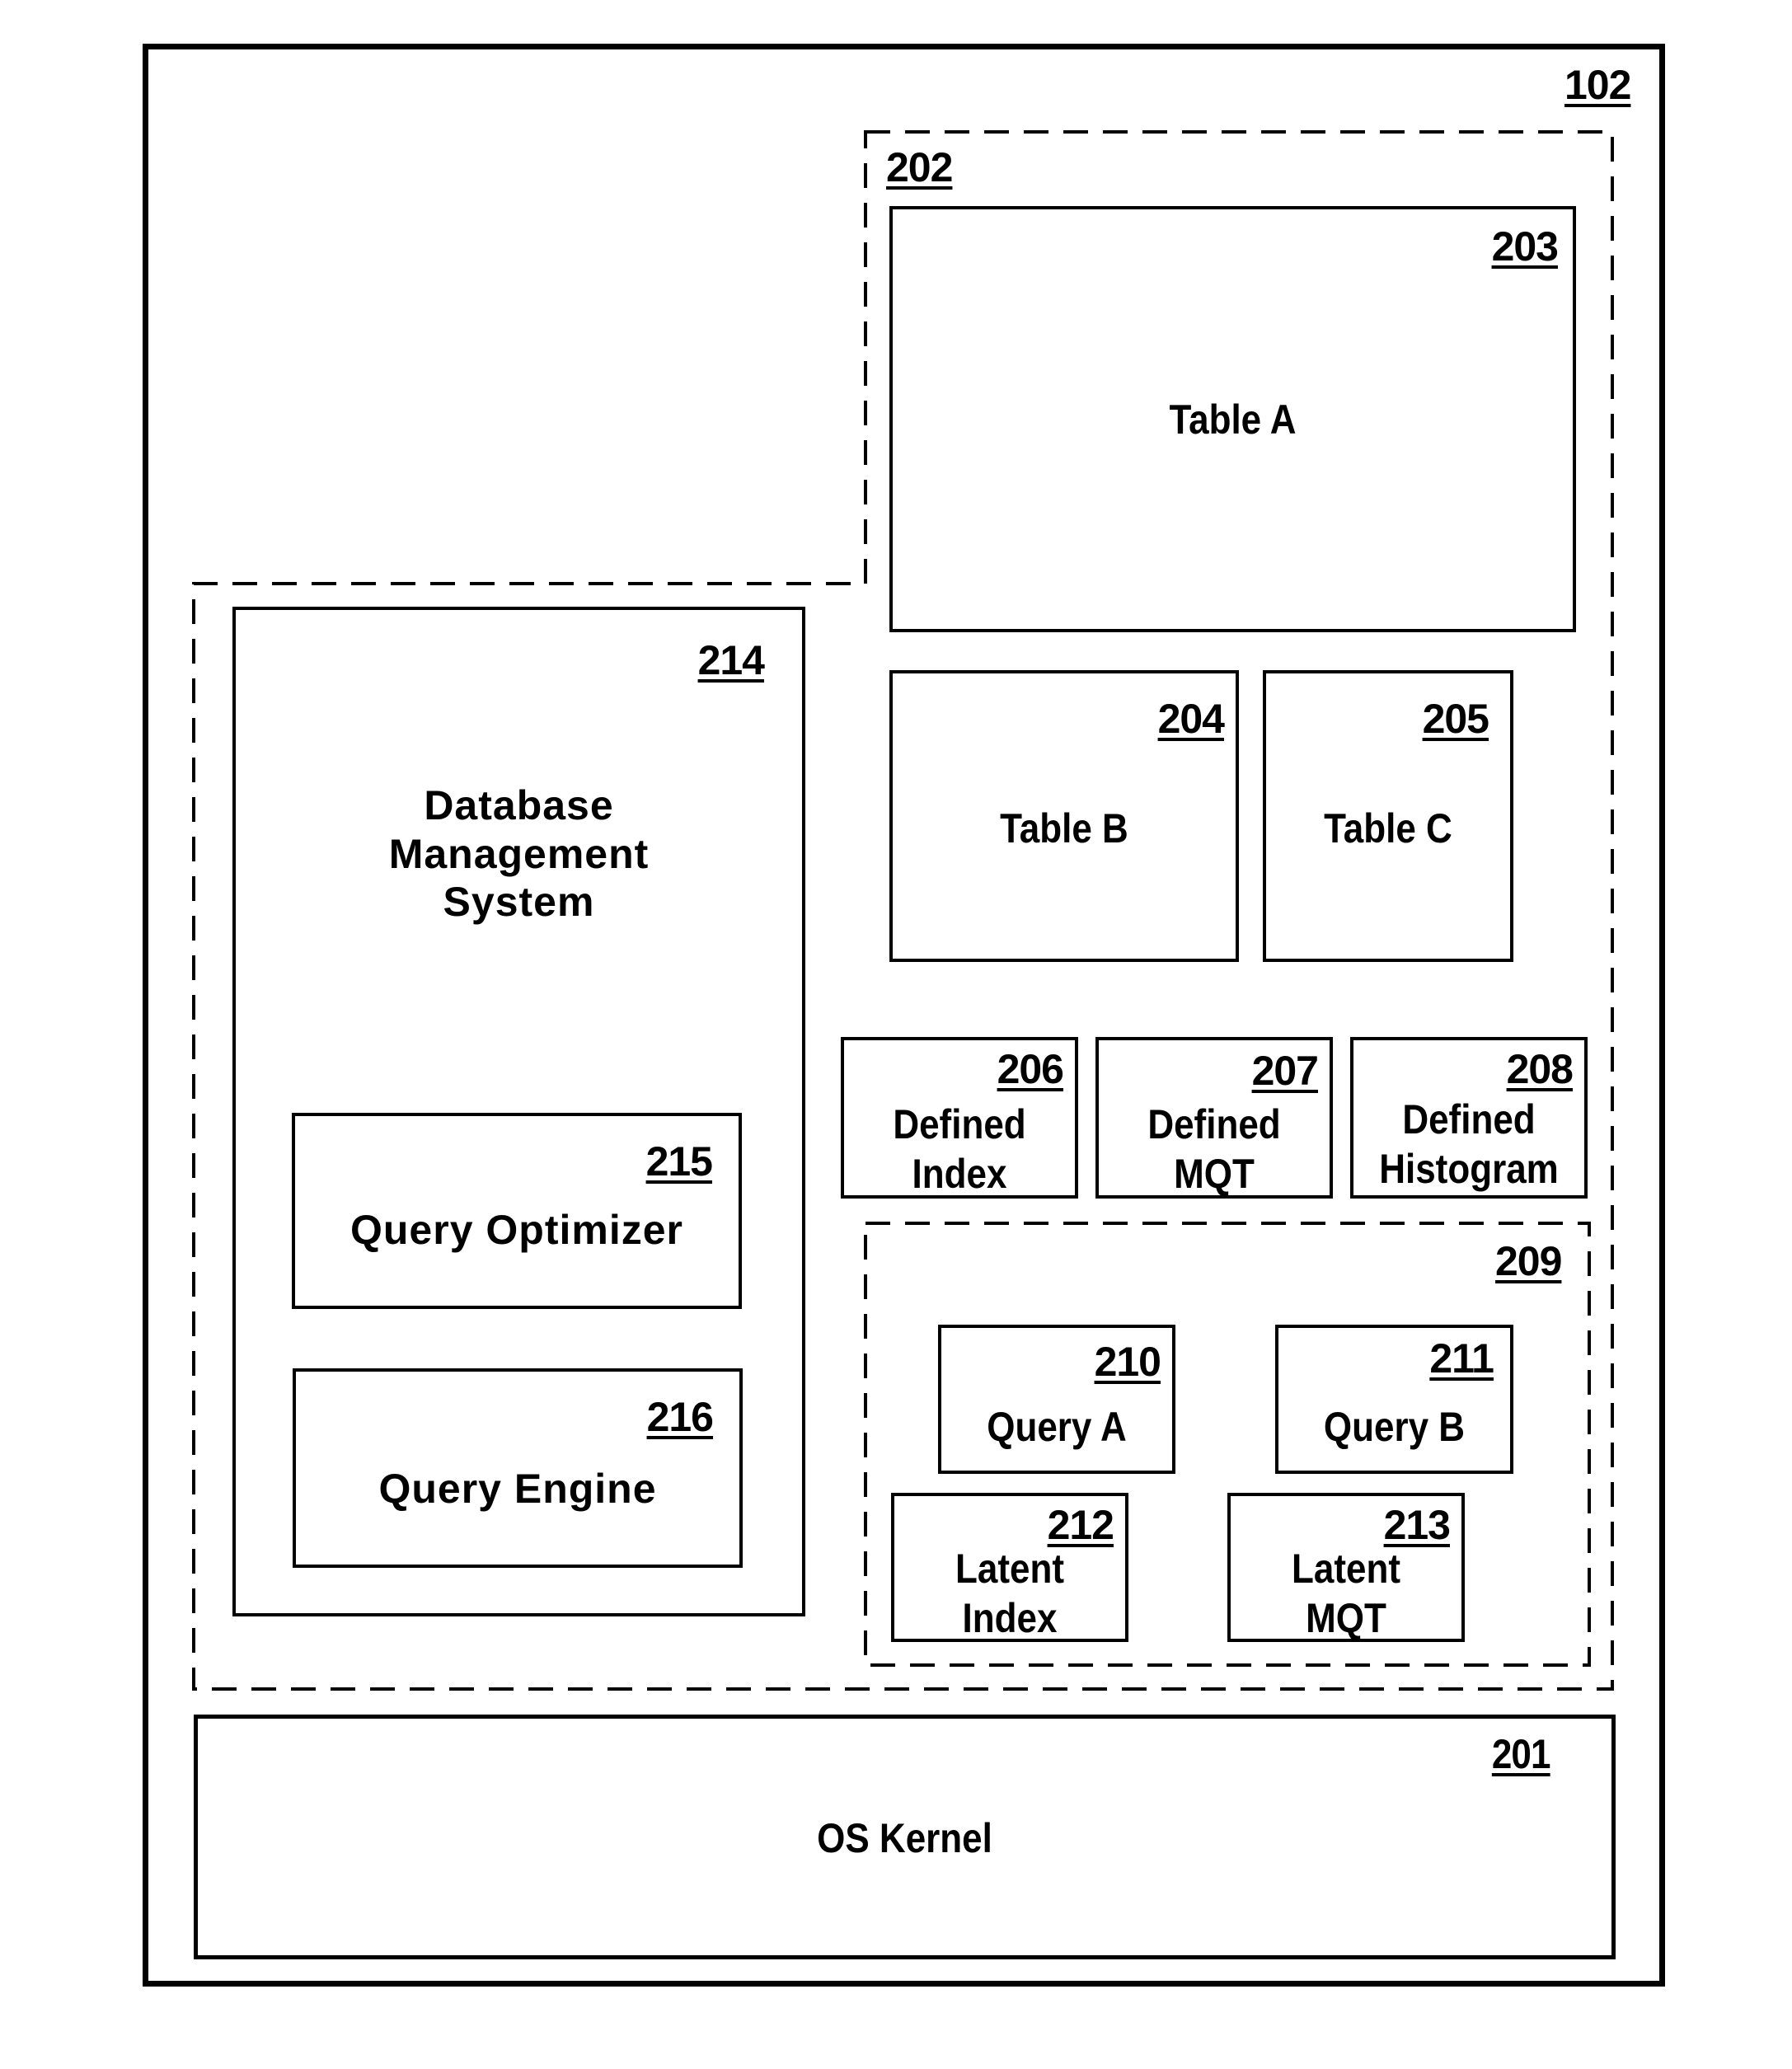  I want to click on table-a-ref: 203, so click(1525, 246).